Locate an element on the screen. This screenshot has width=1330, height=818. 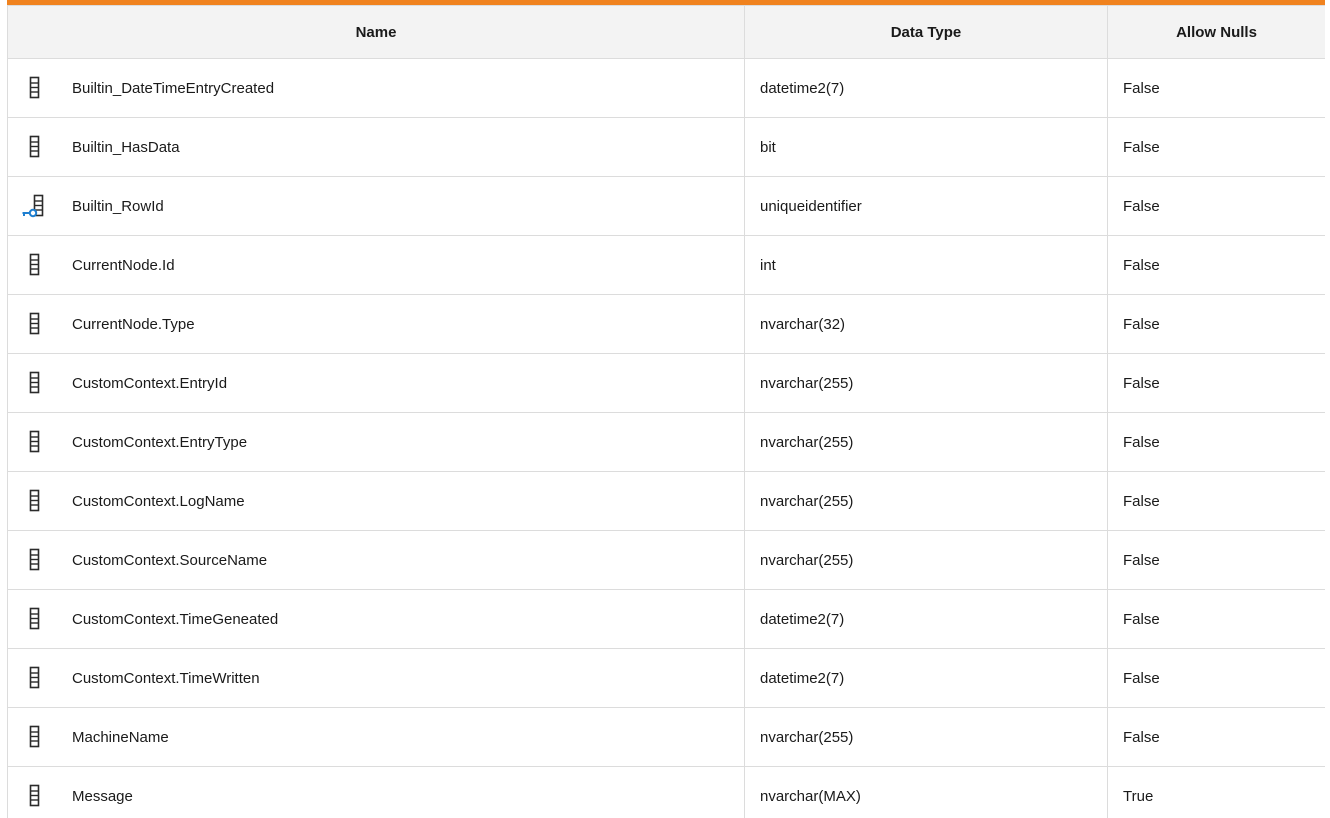
name-cell: CustomContext.LogName is located at coordinates (376, 501).